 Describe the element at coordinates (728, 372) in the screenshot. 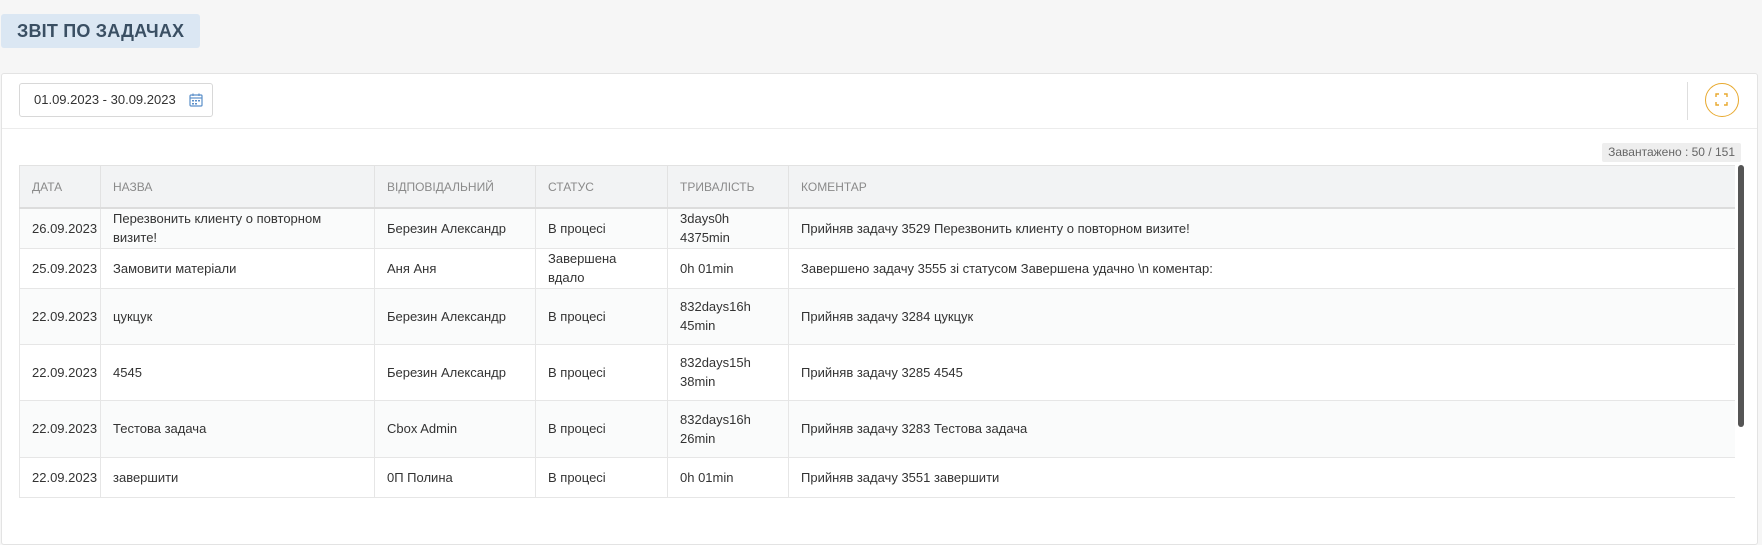

I see `cell-duration: 832days15h 38min` at that location.